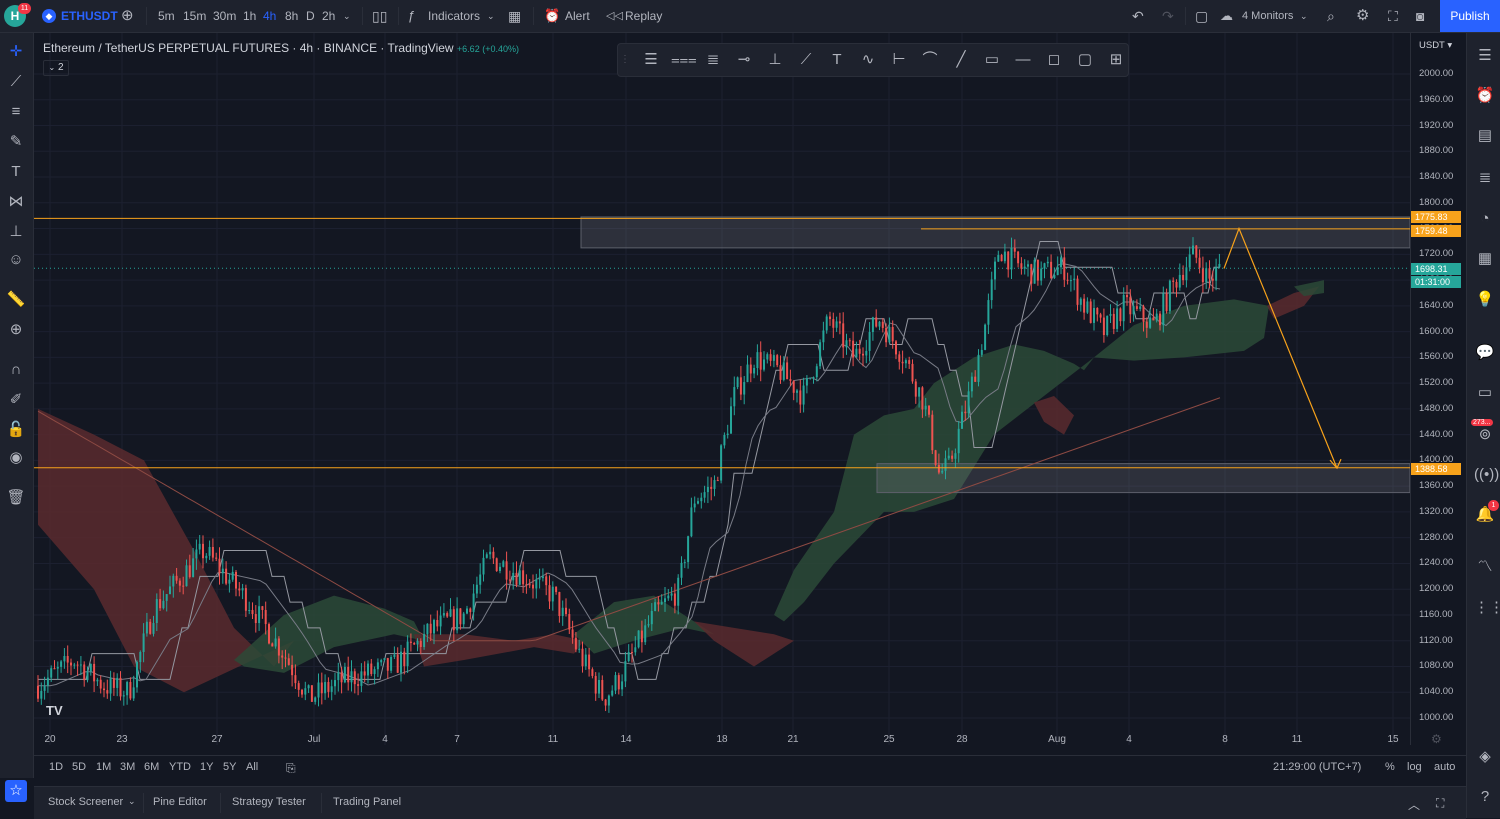  I want to click on range-all: All, so click(252, 767).